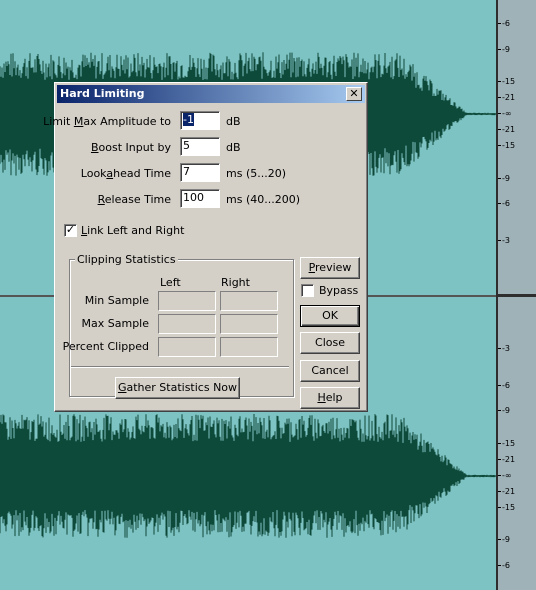  I want to click on group-separator, so click(180, 367).